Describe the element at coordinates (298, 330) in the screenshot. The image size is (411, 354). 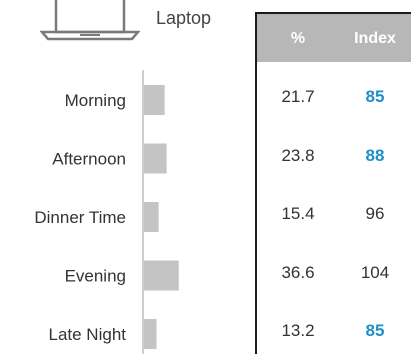
I see `percent-cell: 13.2` at that location.